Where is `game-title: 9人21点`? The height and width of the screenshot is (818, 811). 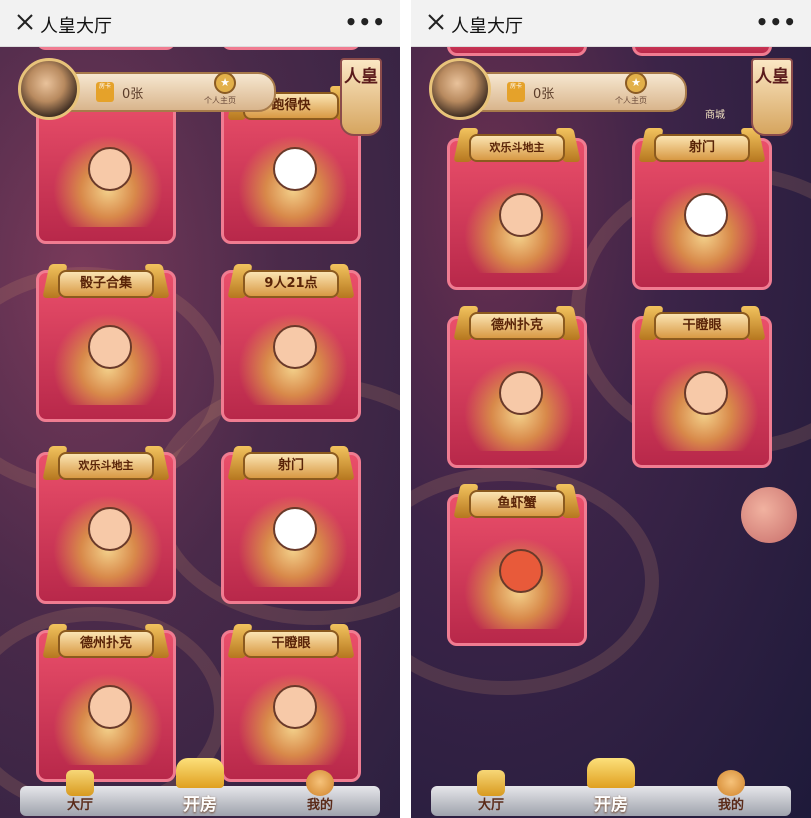 game-title: 9人21点 is located at coordinates (291, 284).